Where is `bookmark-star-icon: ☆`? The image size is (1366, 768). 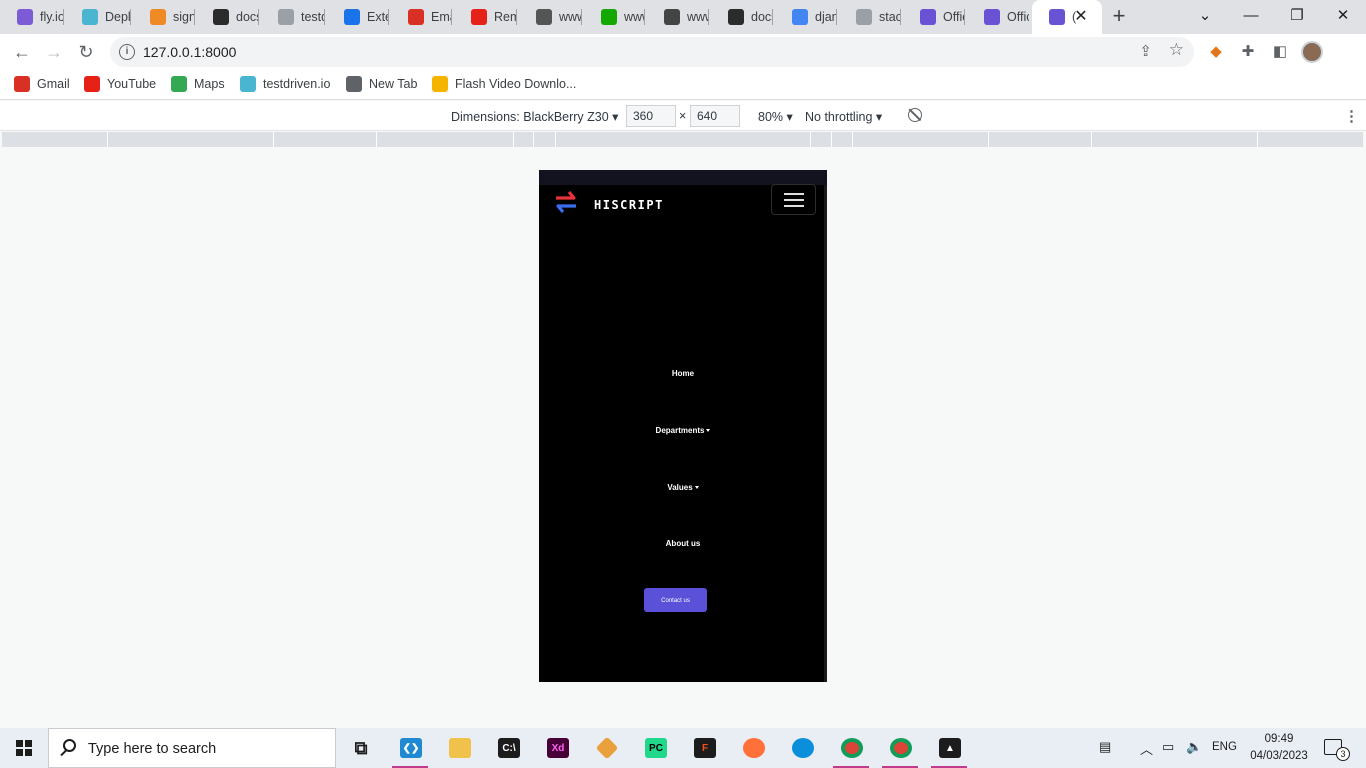 bookmark-star-icon: ☆ is located at coordinates (1176, 50).